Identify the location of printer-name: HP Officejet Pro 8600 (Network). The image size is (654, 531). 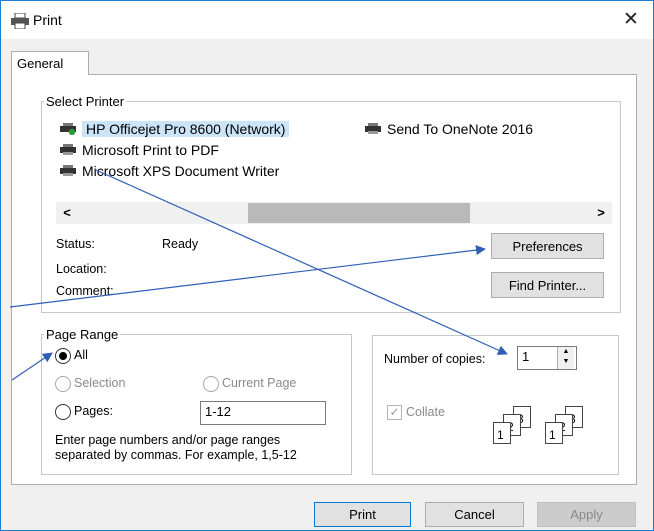
(186, 129).